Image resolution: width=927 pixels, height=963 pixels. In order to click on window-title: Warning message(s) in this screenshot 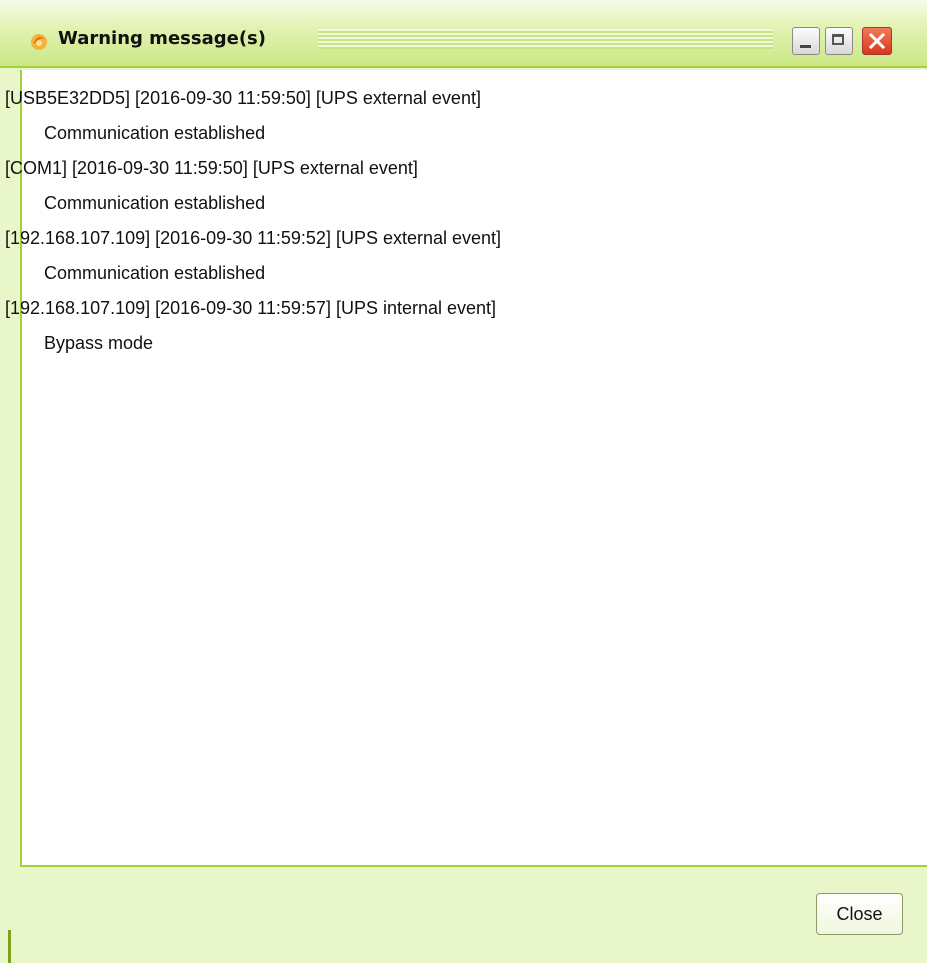, I will do `click(162, 38)`.